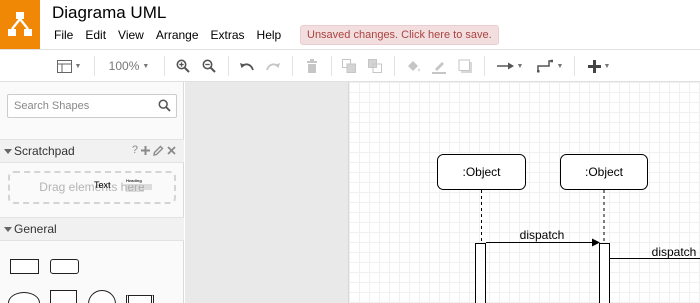 This screenshot has height=303, width=700. I want to click on shape-process, so click(140, 299).